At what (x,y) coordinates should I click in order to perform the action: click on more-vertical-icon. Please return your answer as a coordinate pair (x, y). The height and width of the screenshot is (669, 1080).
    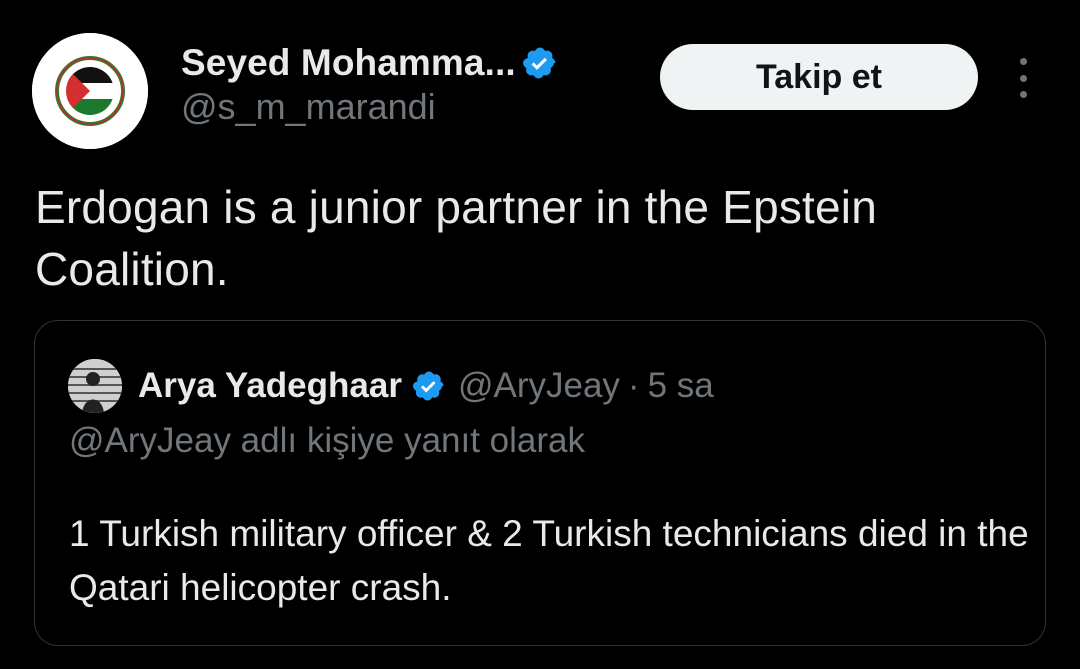
    Looking at the image, I should click on (1023, 78).